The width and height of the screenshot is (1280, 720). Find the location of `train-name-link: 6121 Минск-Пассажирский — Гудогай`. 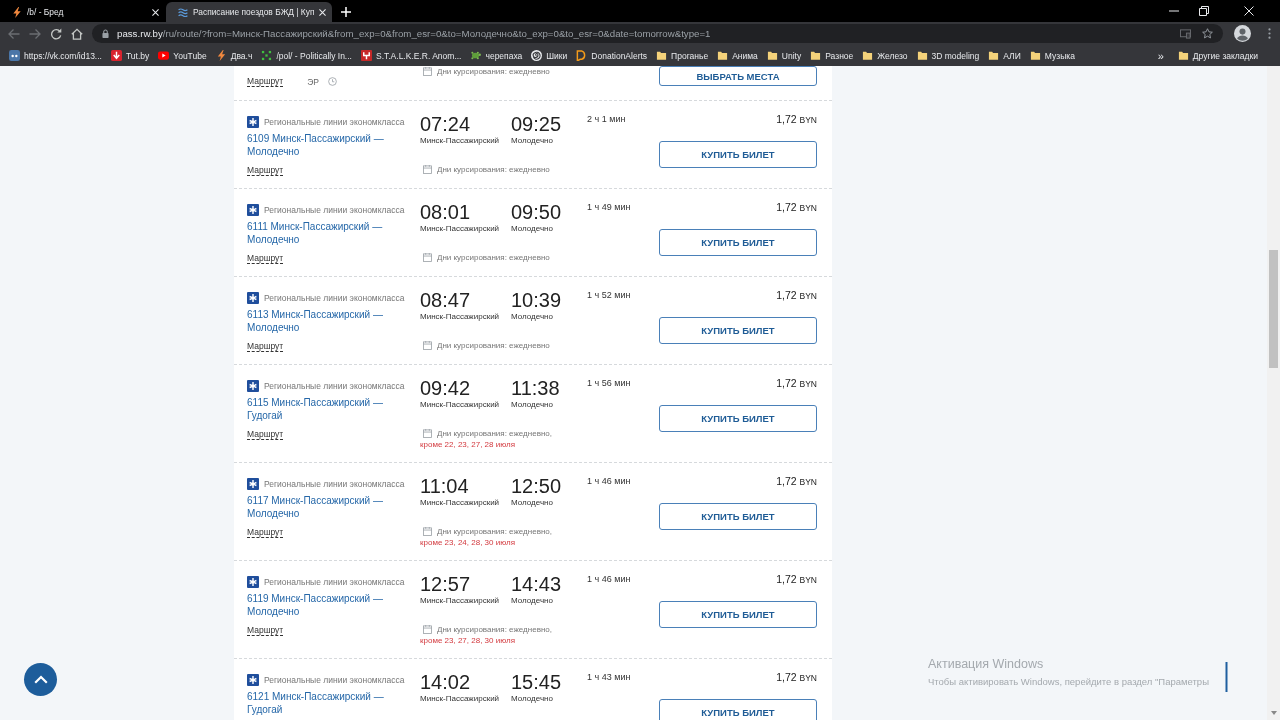

train-name-link: 6121 Минск-Пассажирский — Гудогай is located at coordinates (322, 703).